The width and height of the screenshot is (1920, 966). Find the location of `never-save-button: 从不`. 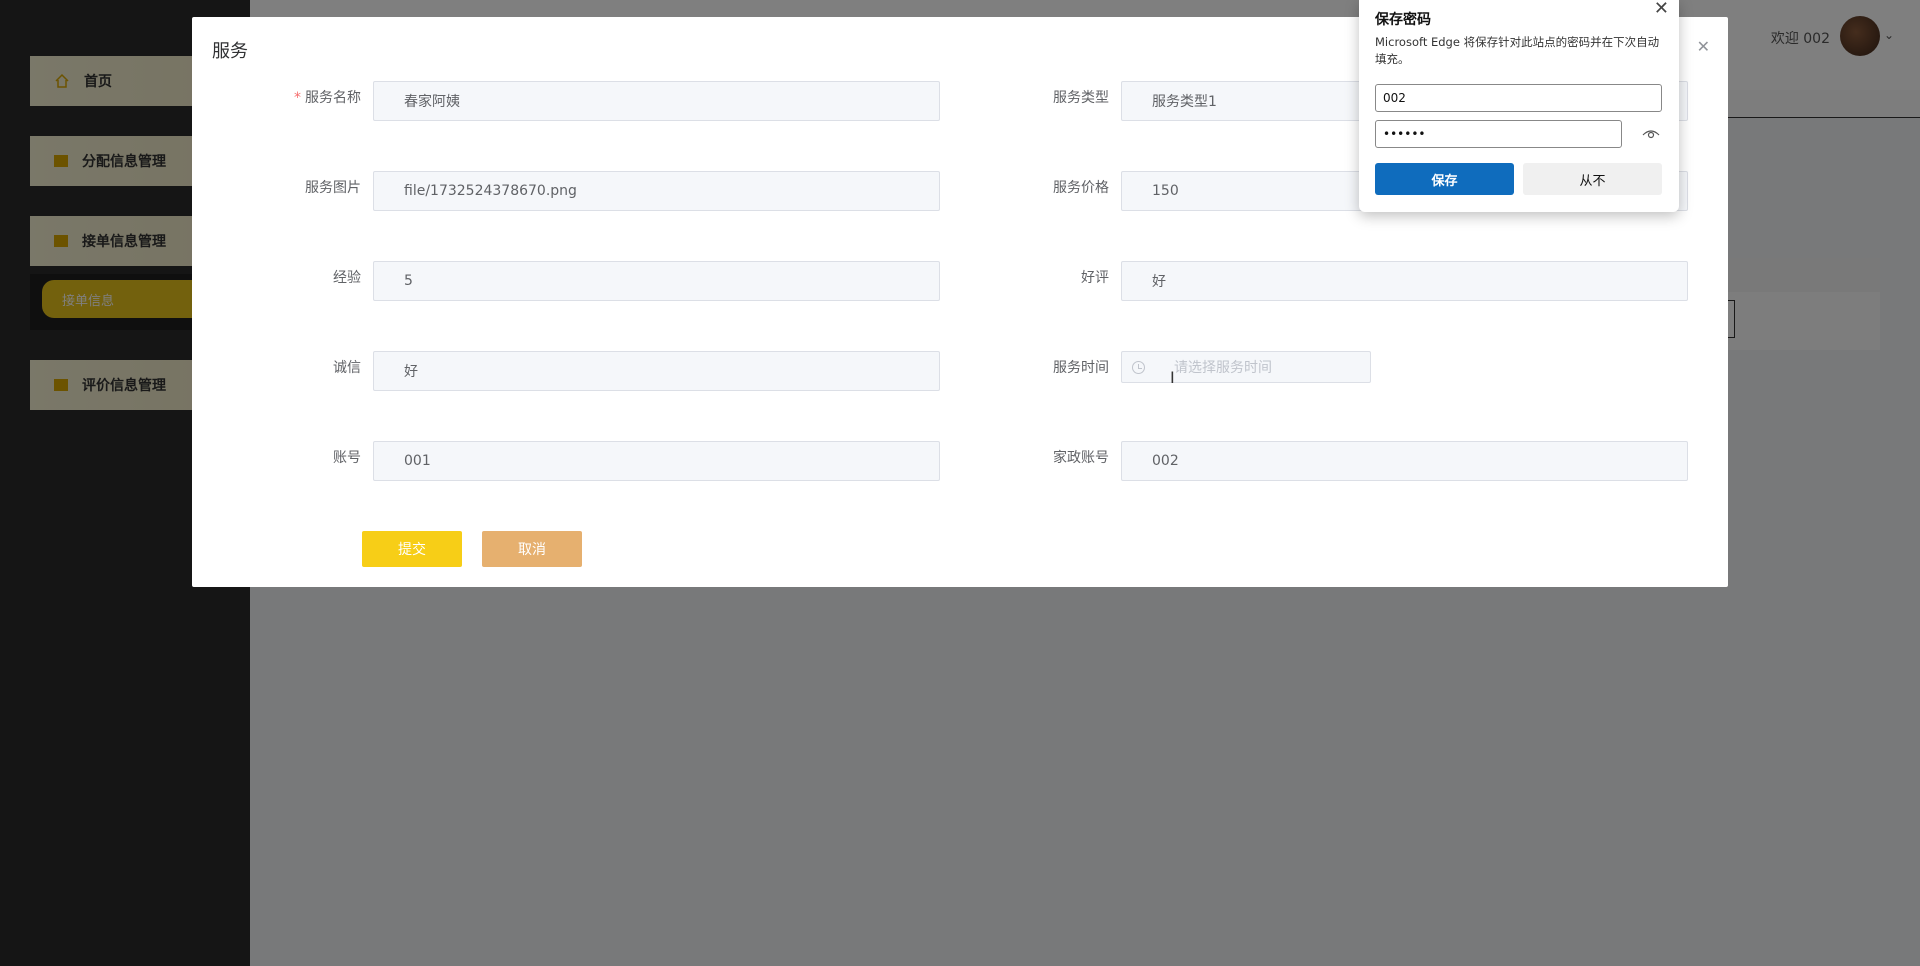

never-save-button: 从不 is located at coordinates (1592, 179).